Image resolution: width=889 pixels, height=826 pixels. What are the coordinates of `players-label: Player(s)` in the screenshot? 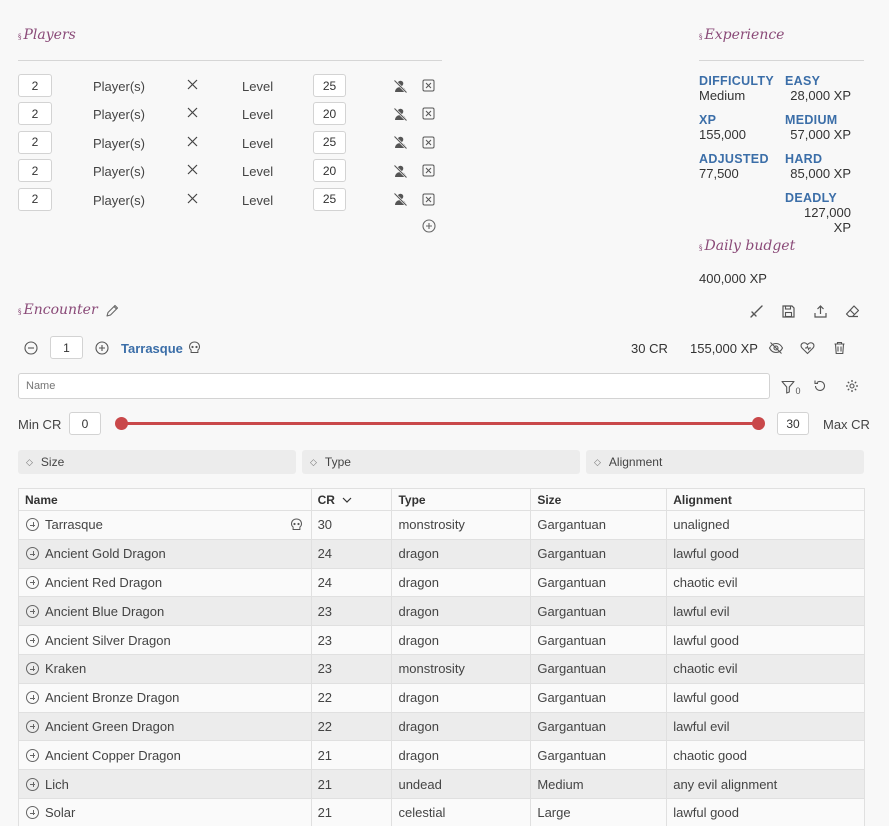 It's located at (119, 200).